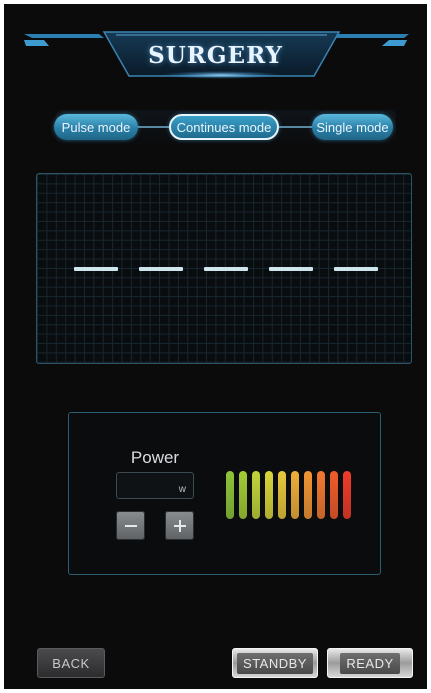 Image resolution: width=431 pixels, height=693 pixels. I want to click on power-input: w, so click(155, 485).